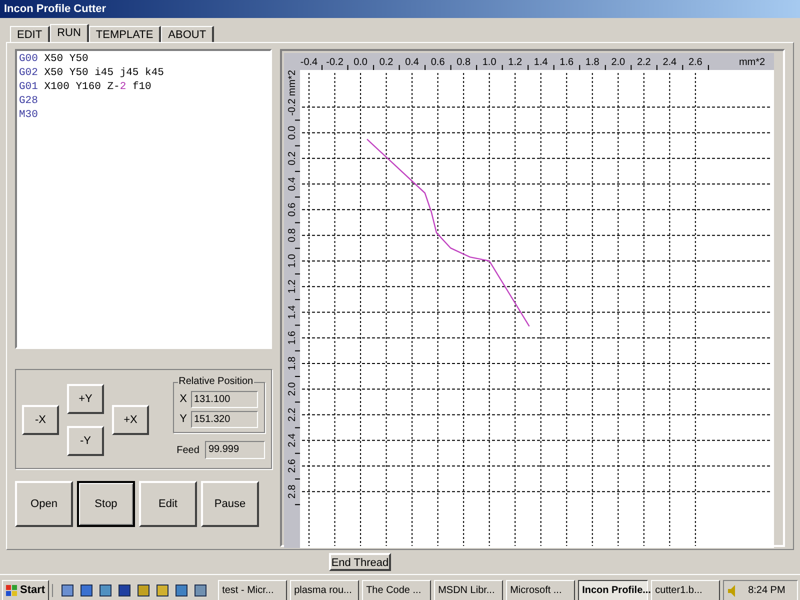  Describe the element at coordinates (292, 287) in the screenshot. I see `y-tick-label: 1.2` at that location.